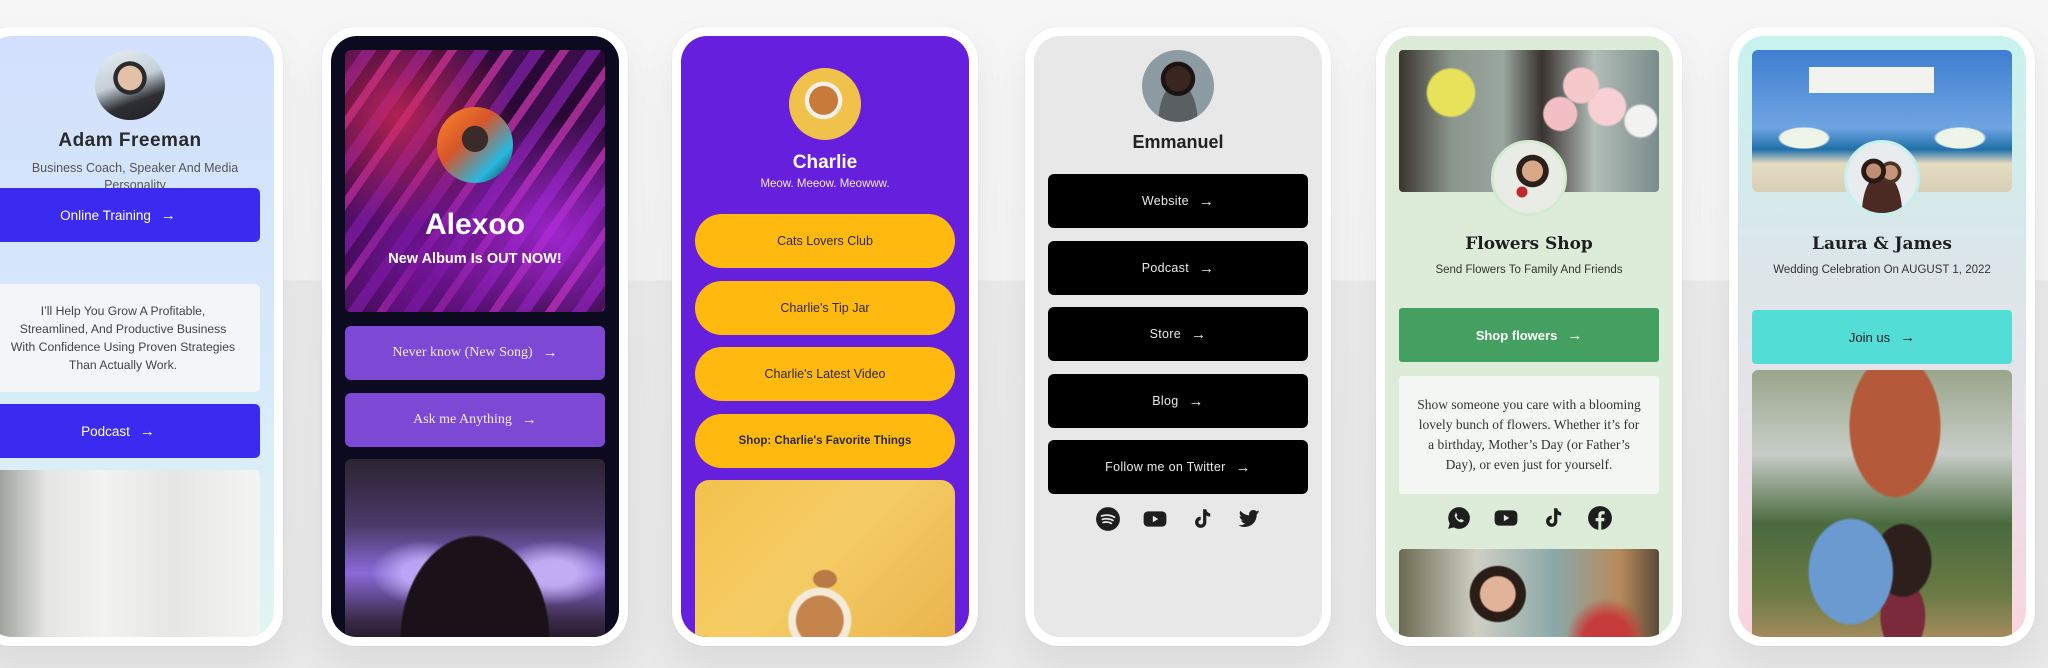 The width and height of the screenshot is (2048, 668). I want to click on profile-tagline: New Album Is OUT NOW!, so click(475, 259).